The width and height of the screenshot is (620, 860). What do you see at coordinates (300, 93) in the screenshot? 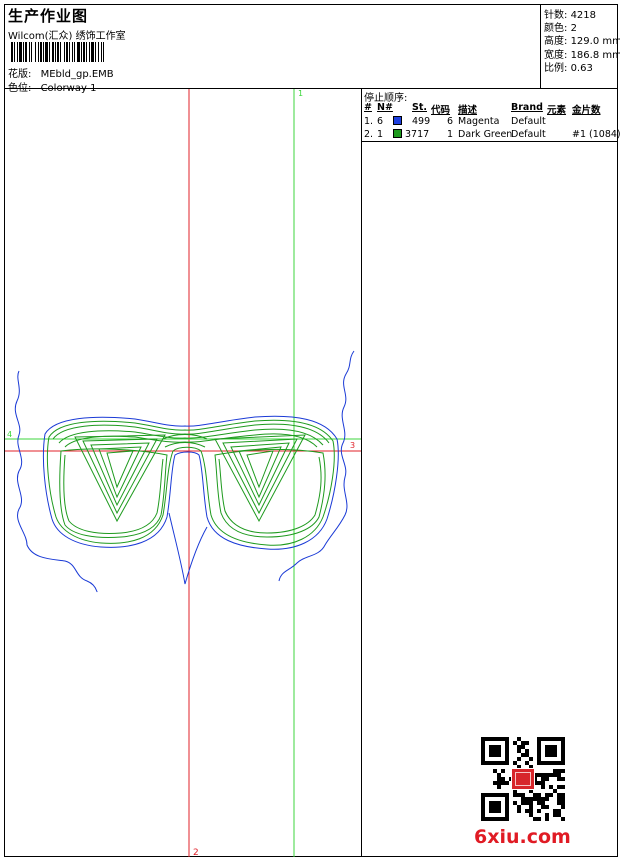
I see `marker-top: 1` at bounding box center [300, 93].